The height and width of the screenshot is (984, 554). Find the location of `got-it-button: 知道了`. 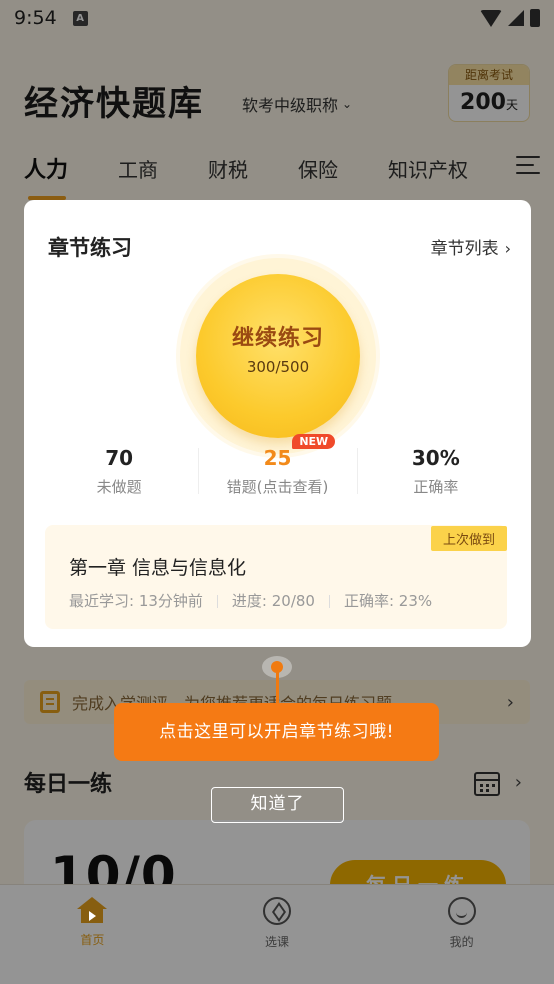

got-it-button: 知道了 is located at coordinates (277, 805).